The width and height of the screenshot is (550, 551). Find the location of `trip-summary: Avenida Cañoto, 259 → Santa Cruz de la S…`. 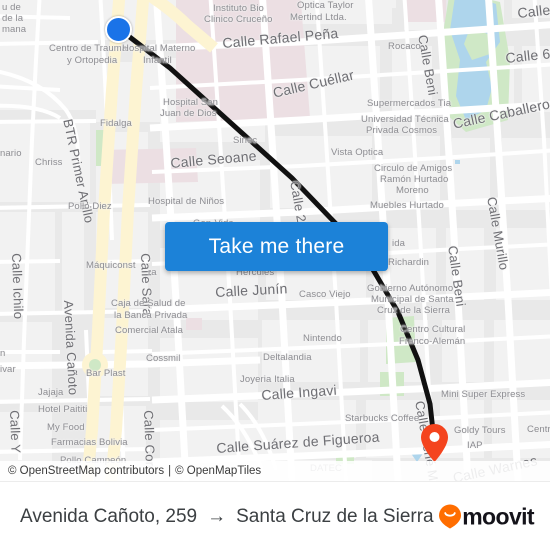

trip-summary: Avenida Cañoto, 259 → Santa Cruz de la S… is located at coordinates (227, 517).